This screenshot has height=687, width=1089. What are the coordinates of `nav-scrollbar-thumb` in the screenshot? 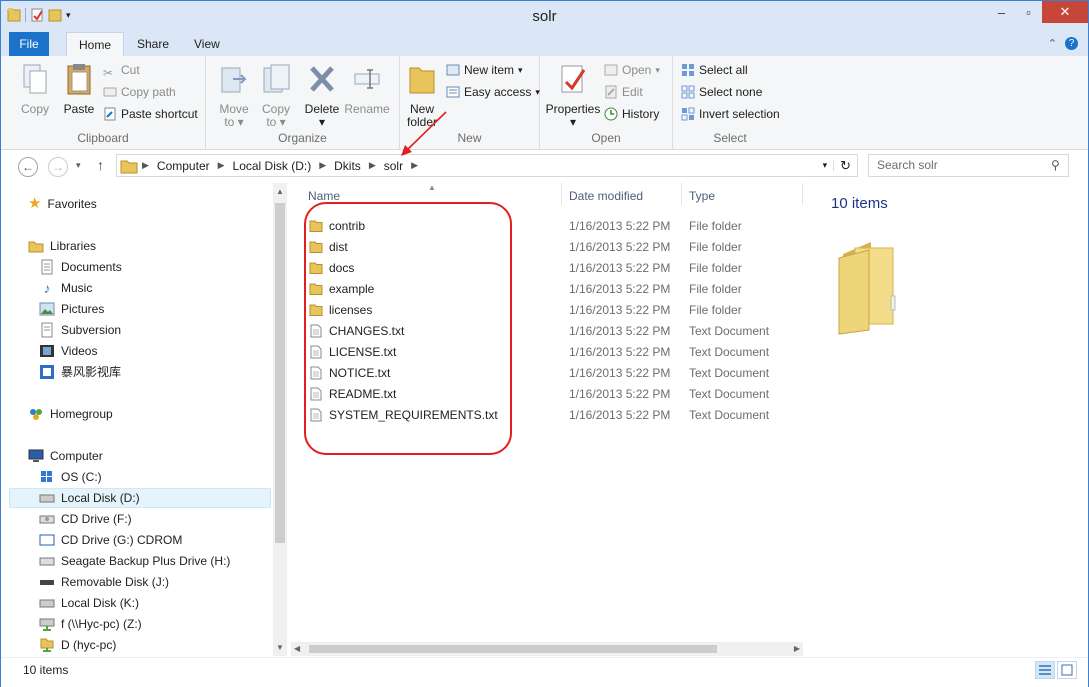 It's located at (280, 373).